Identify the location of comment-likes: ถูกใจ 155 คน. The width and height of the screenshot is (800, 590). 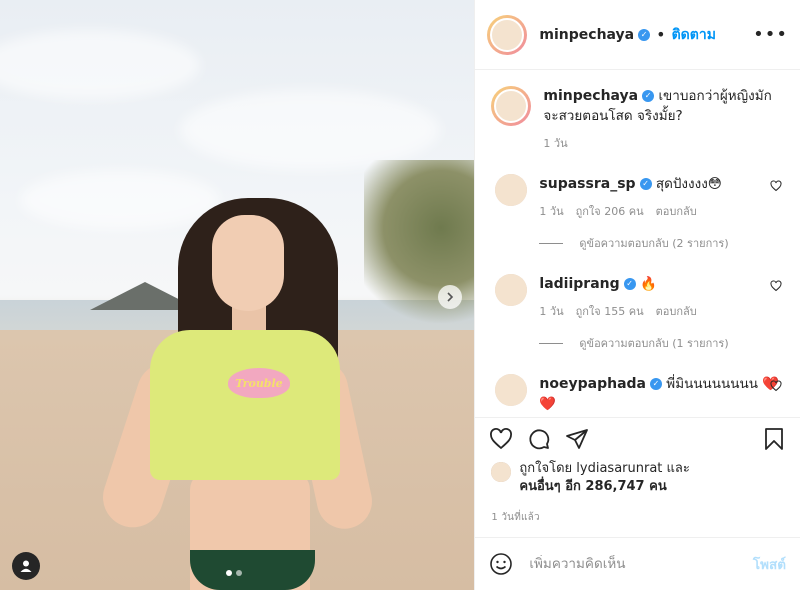
(610, 311).